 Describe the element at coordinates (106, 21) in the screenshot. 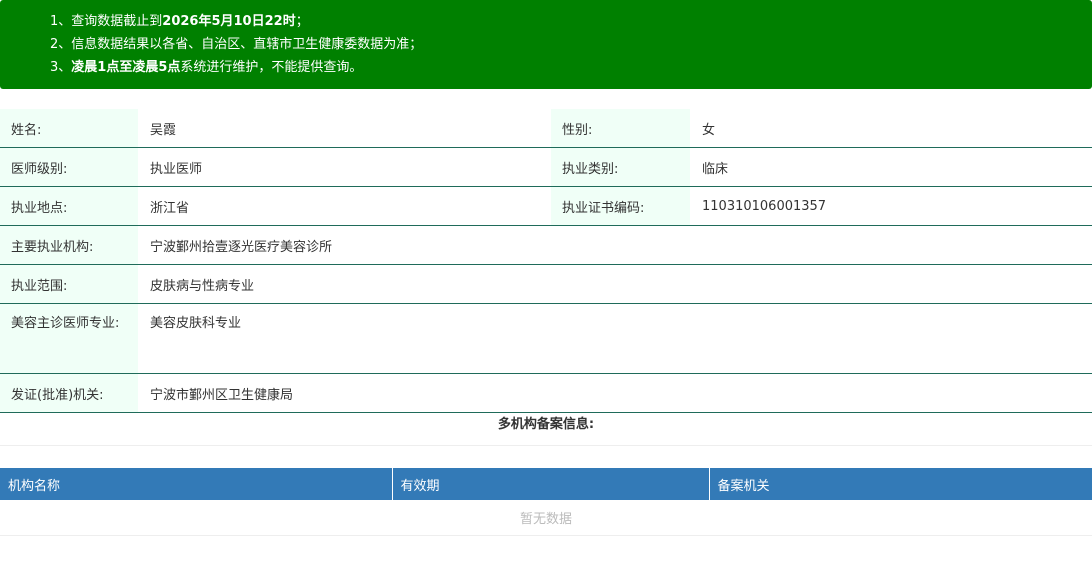

I see `notice-line-1-prefix: 1、查询数据截止到` at that location.